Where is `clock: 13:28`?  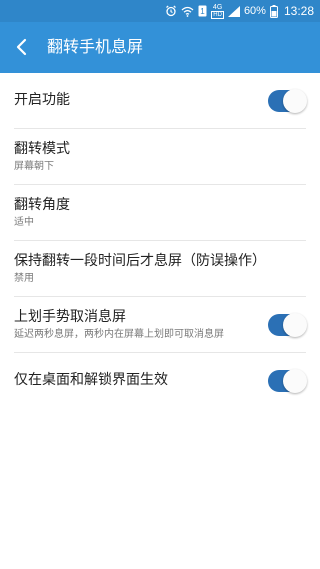
clock: 13:28 is located at coordinates (298, 11).